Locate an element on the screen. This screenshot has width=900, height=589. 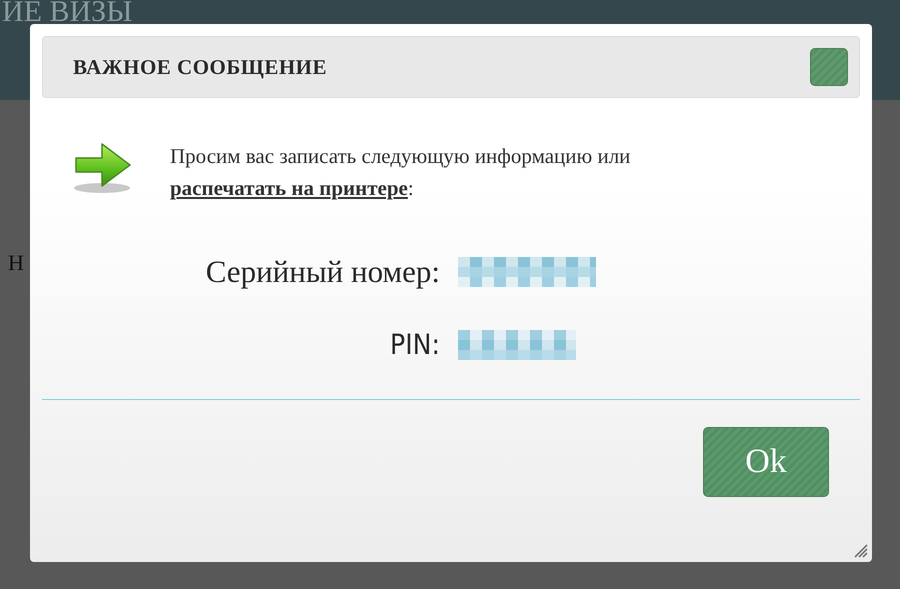
field-label: PIN: is located at coordinates (414, 344).